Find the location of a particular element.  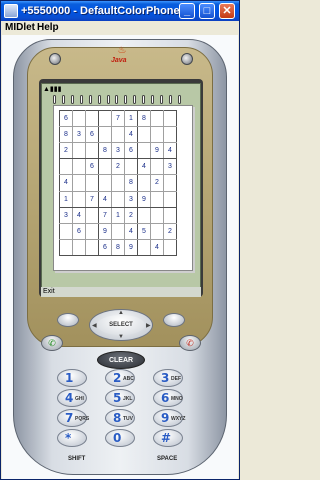

right-softkey-button is located at coordinates (174, 320).